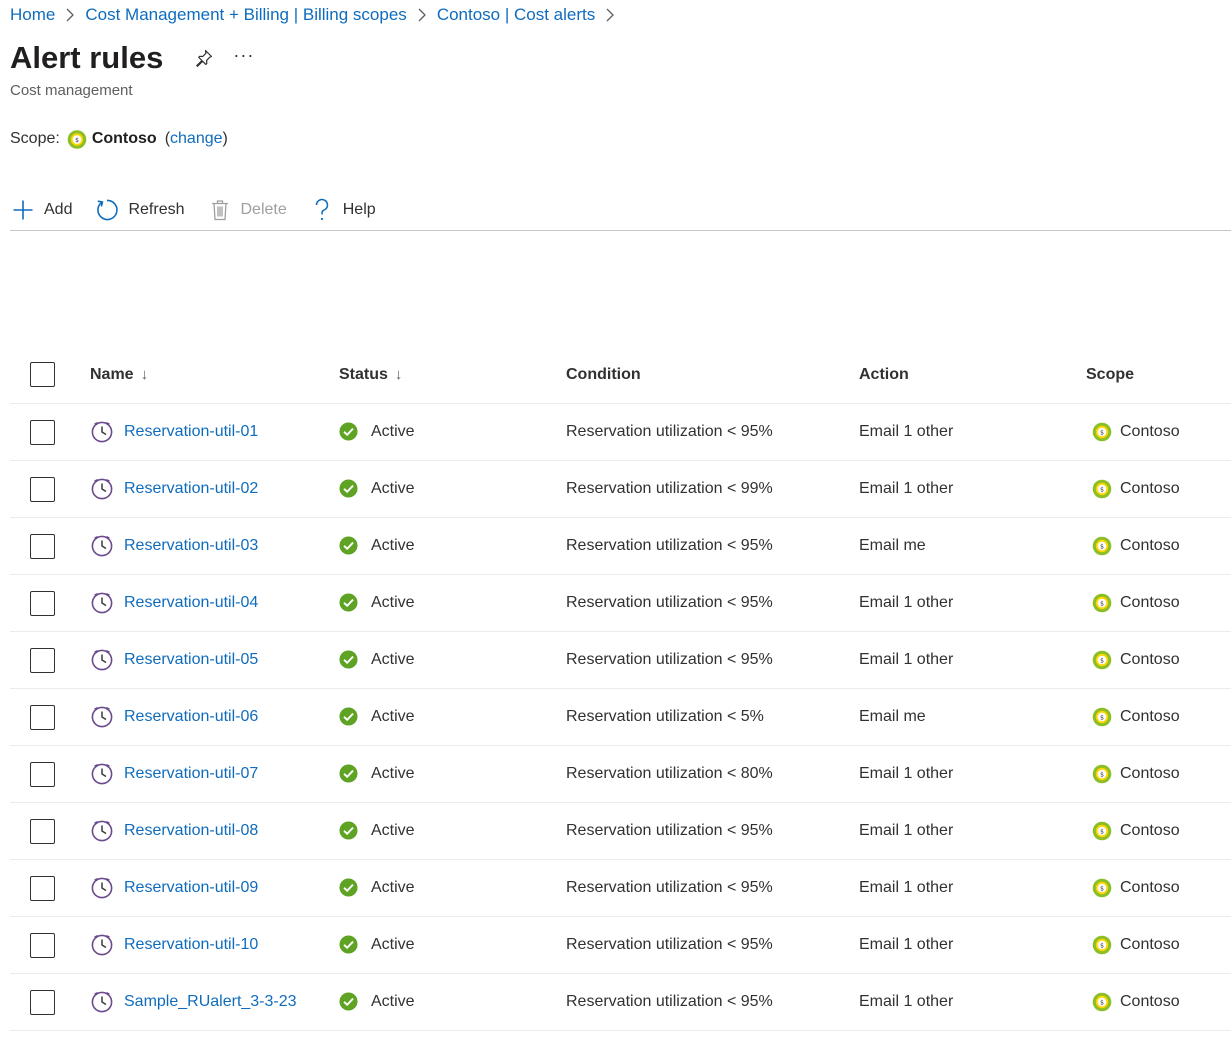  What do you see at coordinates (191, 489) in the screenshot?
I see `alert-rule-name-link: Reservation-util-02` at bounding box center [191, 489].